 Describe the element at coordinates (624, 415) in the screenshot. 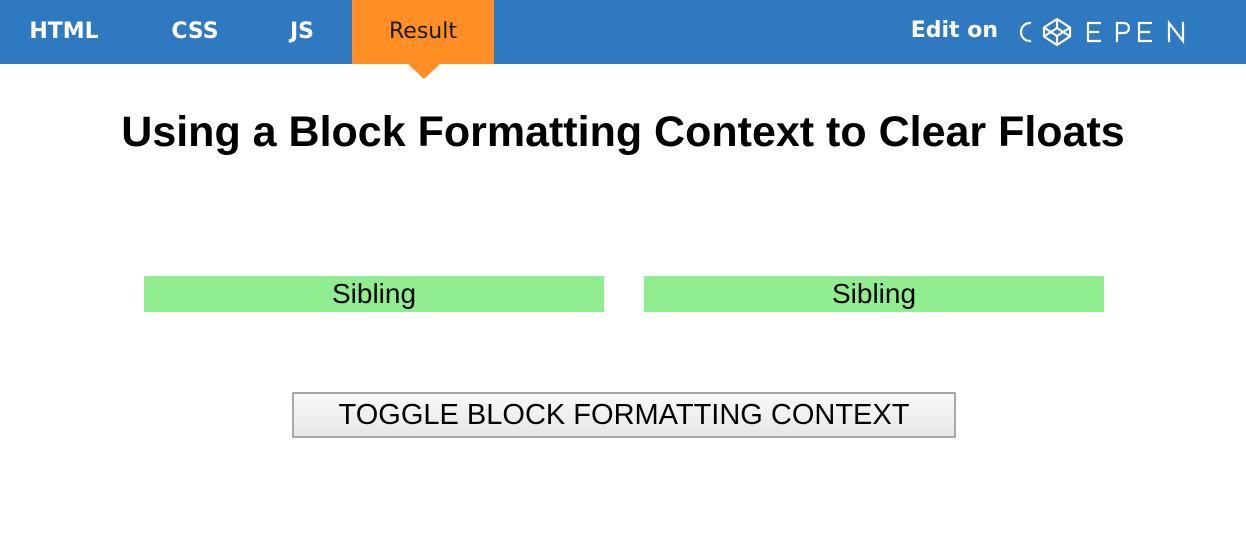

I see `toggle-bfc-button: TOGGLE BLOCK FORMATTING CONTEXT` at that location.